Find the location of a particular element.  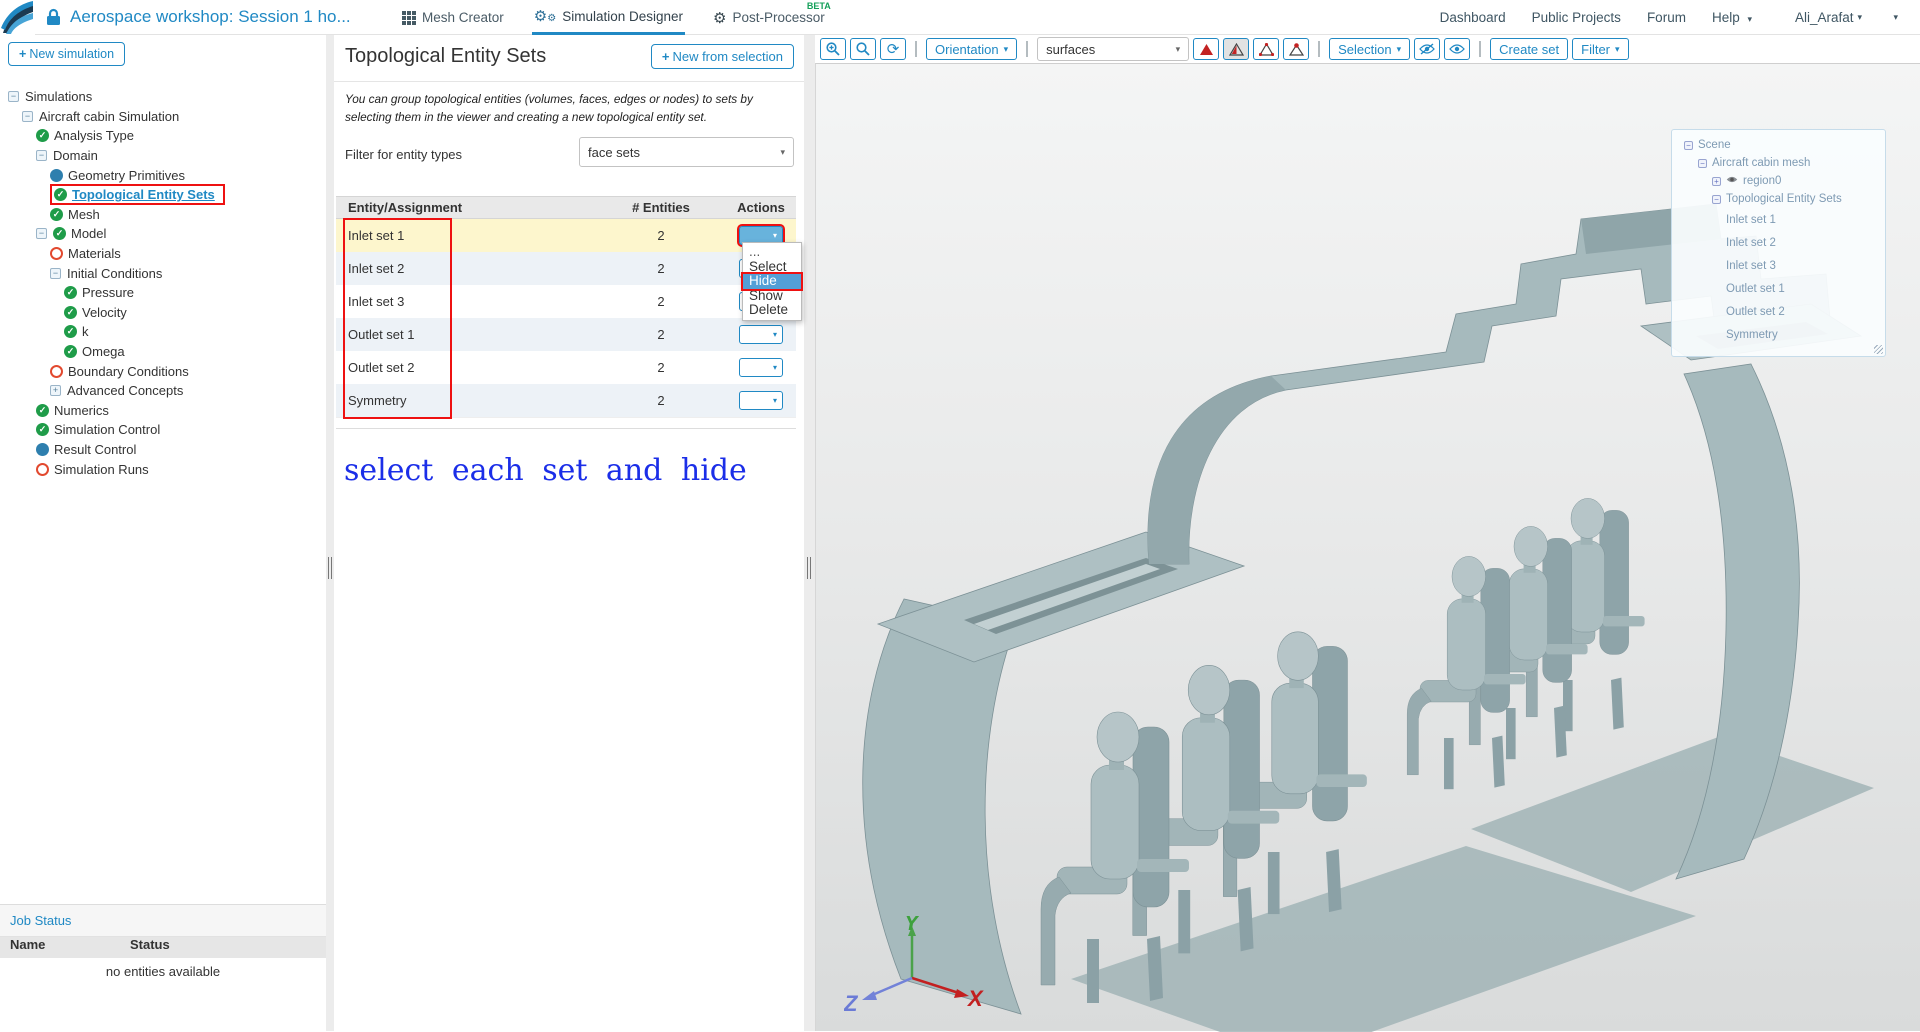

menu-item-select: Select is located at coordinates (772, 267).